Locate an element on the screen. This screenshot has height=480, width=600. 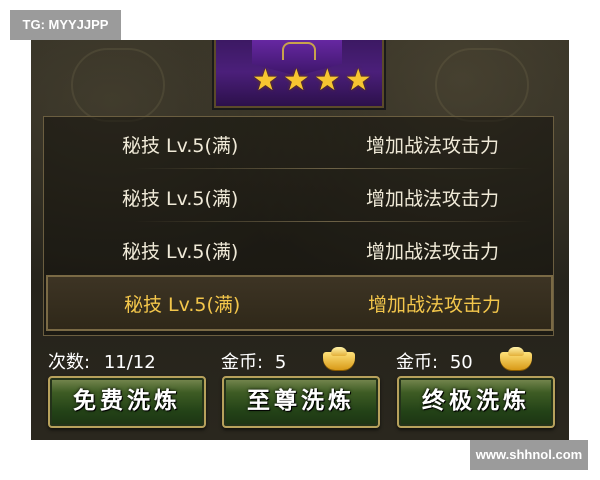
free-count-value: 11/12 is located at coordinates (129, 362).